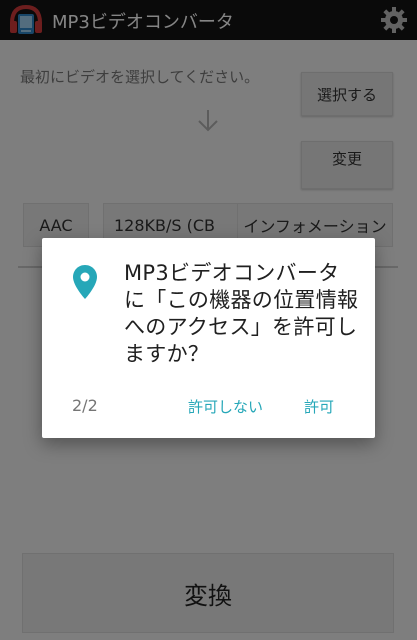 This screenshot has width=417, height=640. I want to click on deny-button: 許可しない, so click(225, 406).